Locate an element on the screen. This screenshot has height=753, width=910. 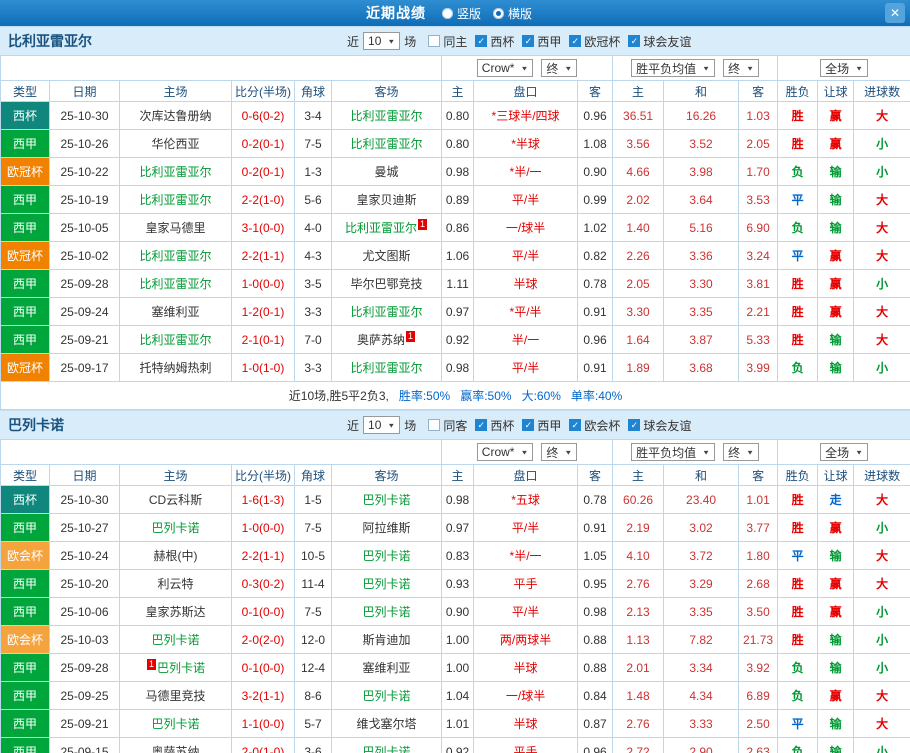
match-result: 负 is located at coordinates (798, 367).